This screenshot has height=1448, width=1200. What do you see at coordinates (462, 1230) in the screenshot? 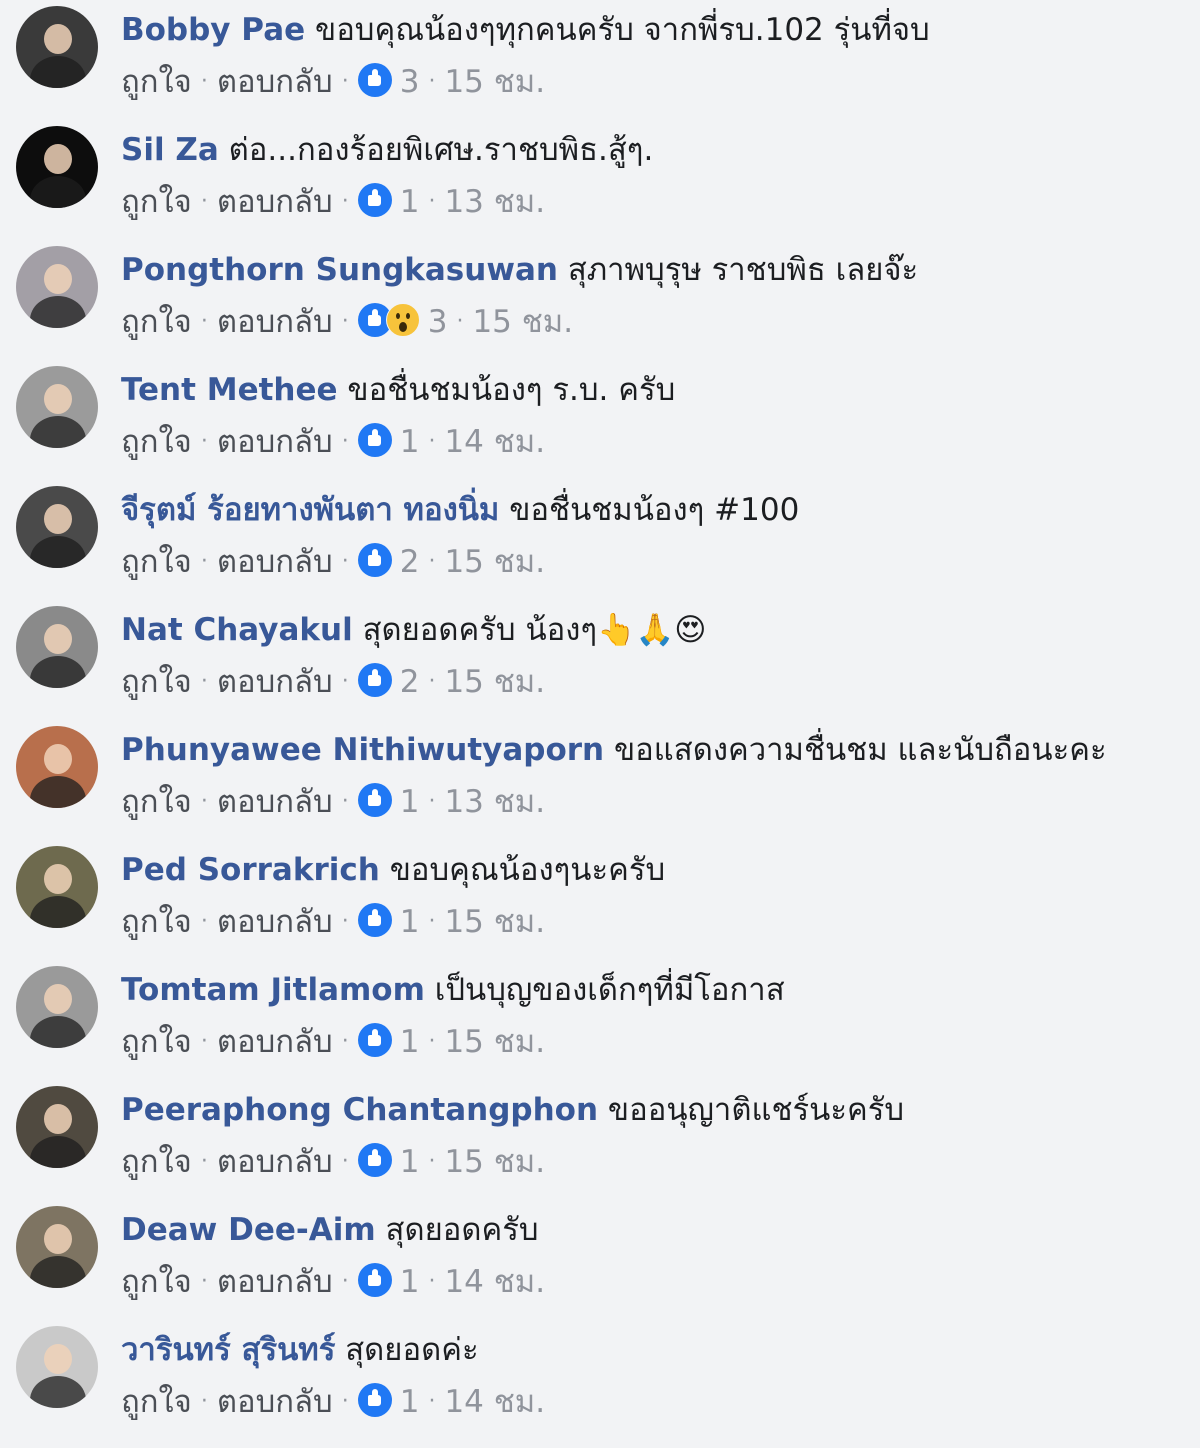
I see `comment-text: สุดยอดครับ` at bounding box center [462, 1230].